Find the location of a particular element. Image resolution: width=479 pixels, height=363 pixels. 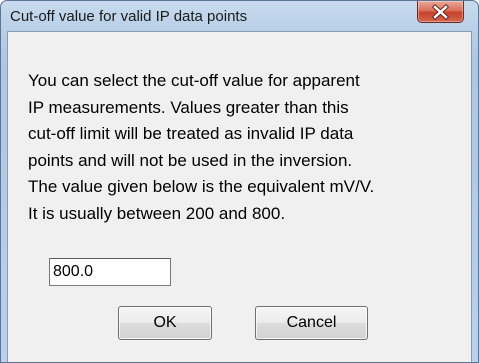

dialog-title: Cut-off value for valid IP data points is located at coordinates (129, 16).